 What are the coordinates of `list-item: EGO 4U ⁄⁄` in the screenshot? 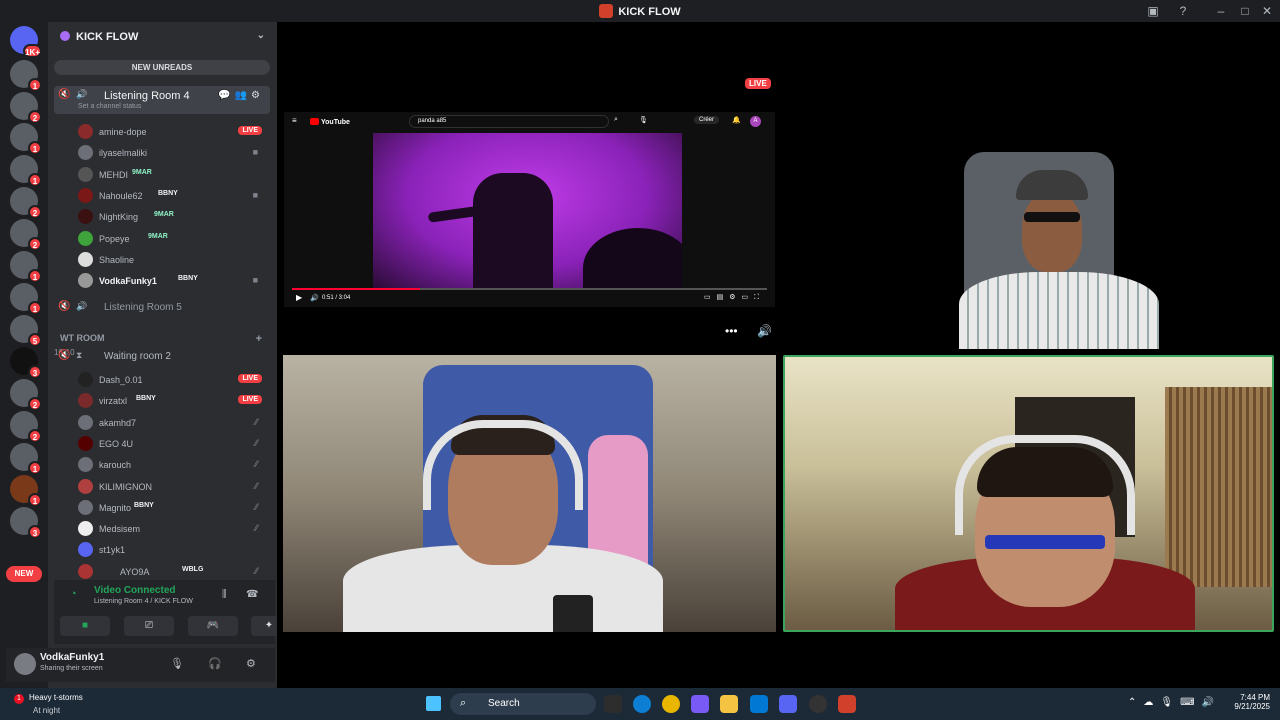 It's located at (172, 444).